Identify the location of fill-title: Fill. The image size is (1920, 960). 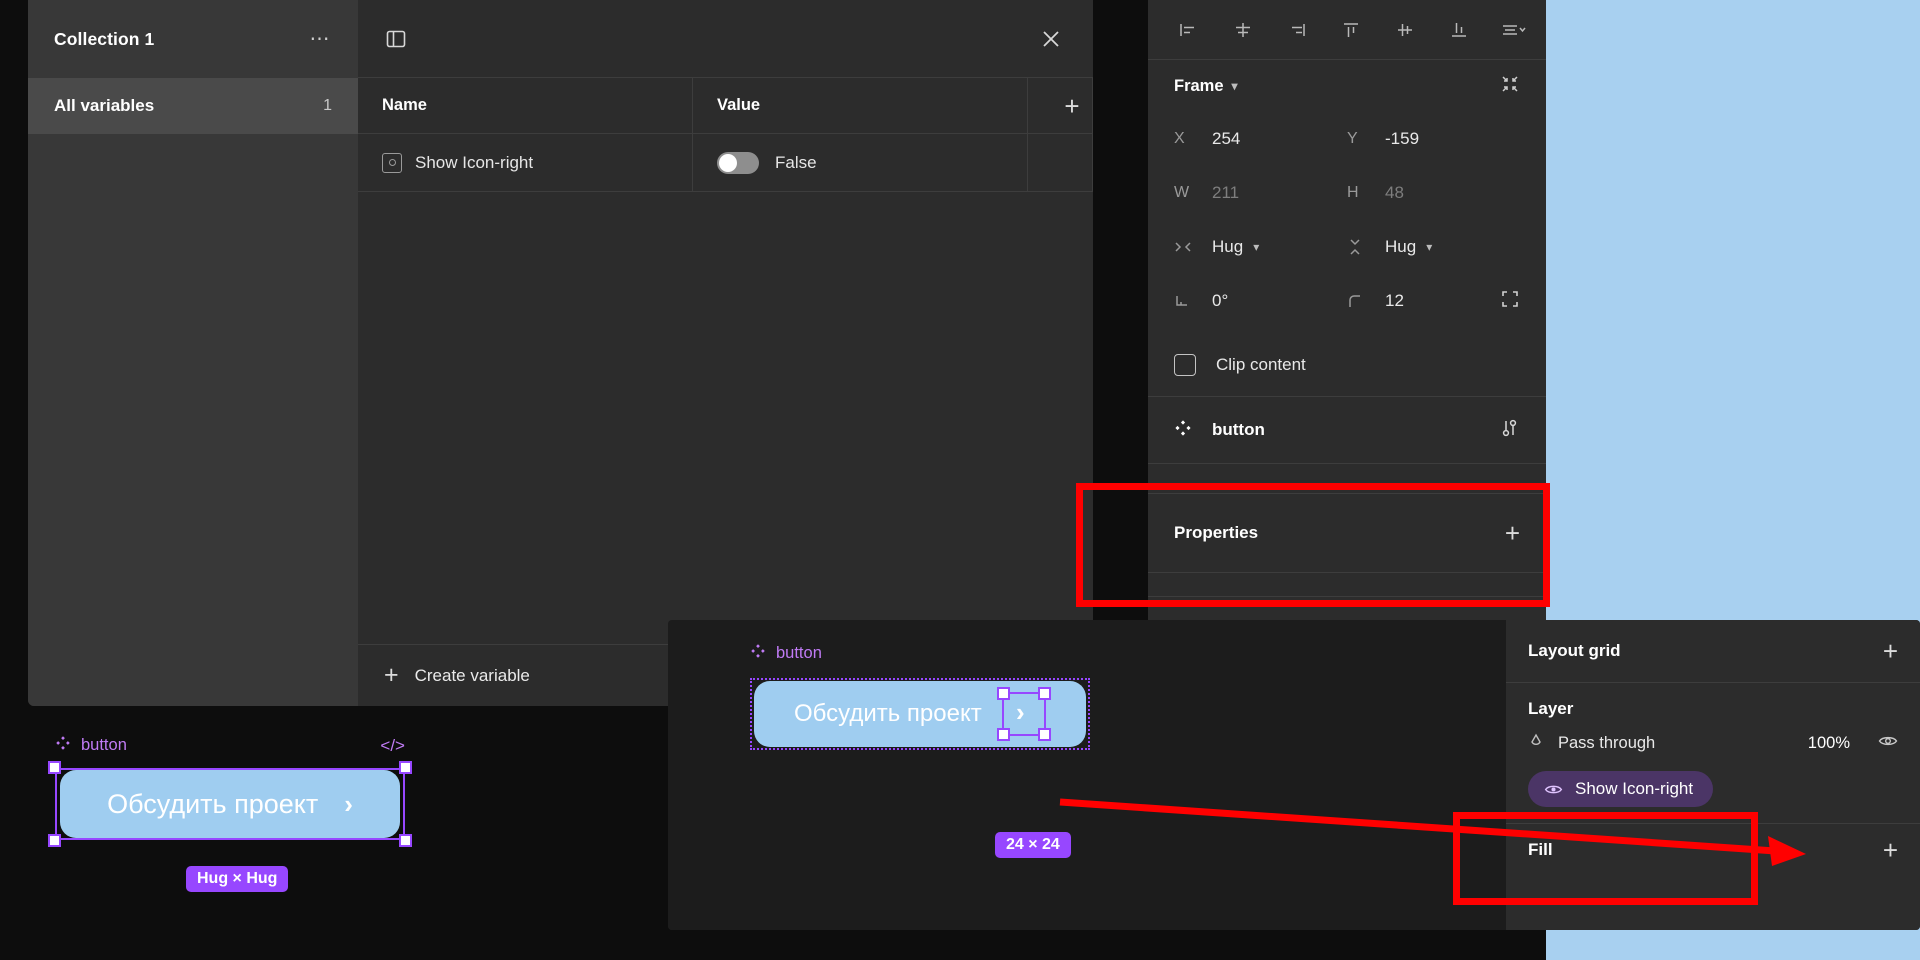
(1540, 849).